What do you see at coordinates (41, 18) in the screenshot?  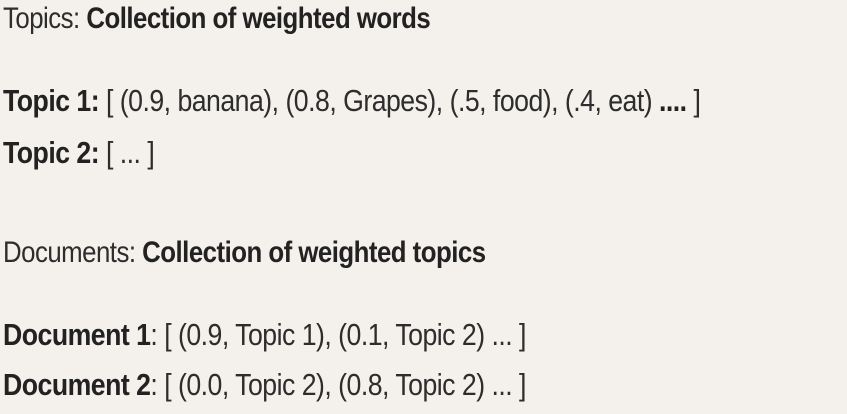 I see `topics-heading-label: Topics:` at bounding box center [41, 18].